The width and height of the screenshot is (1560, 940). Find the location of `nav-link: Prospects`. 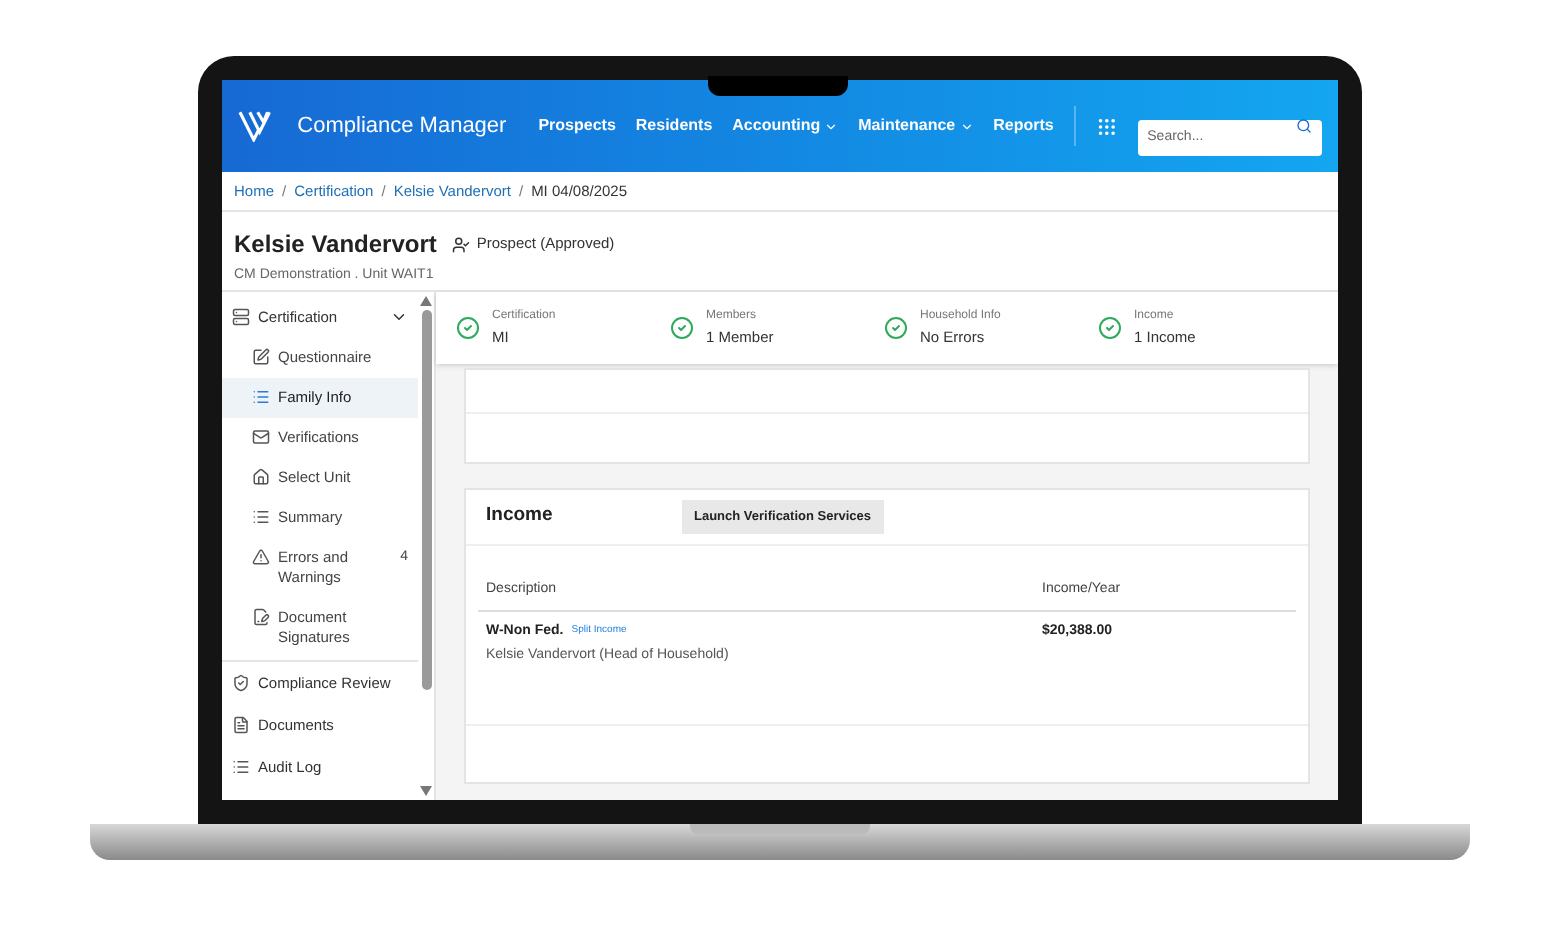

nav-link: Prospects is located at coordinates (577, 126).